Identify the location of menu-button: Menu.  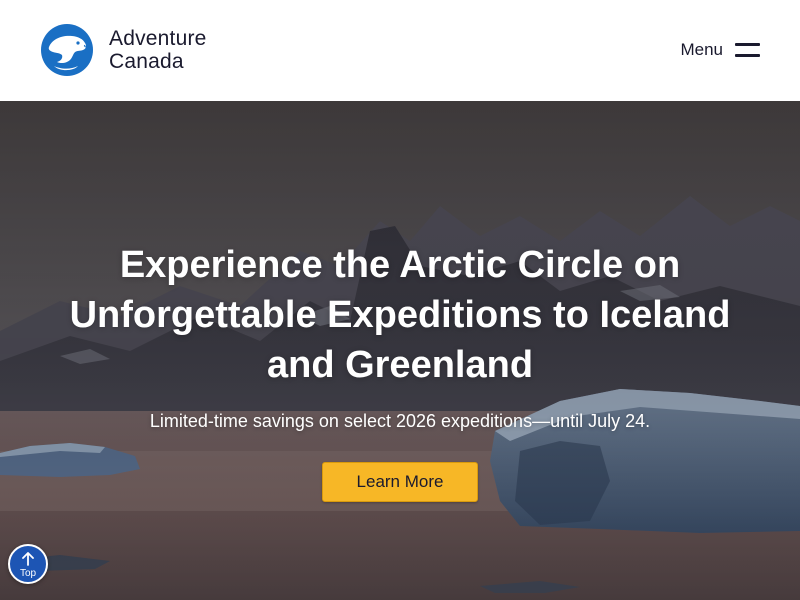
(720, 50).